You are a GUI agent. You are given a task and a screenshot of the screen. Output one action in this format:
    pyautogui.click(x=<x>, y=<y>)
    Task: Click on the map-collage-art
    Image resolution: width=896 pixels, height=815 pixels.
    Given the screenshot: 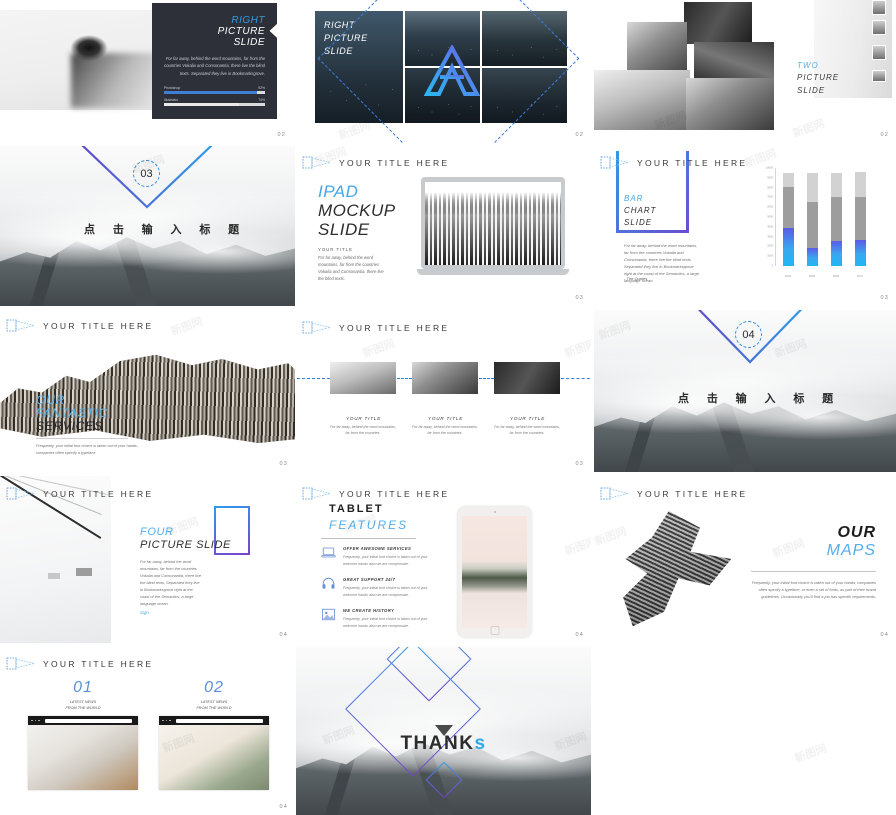 What is the action you would take?
    pyautogui.click(x=677, y=569)
    